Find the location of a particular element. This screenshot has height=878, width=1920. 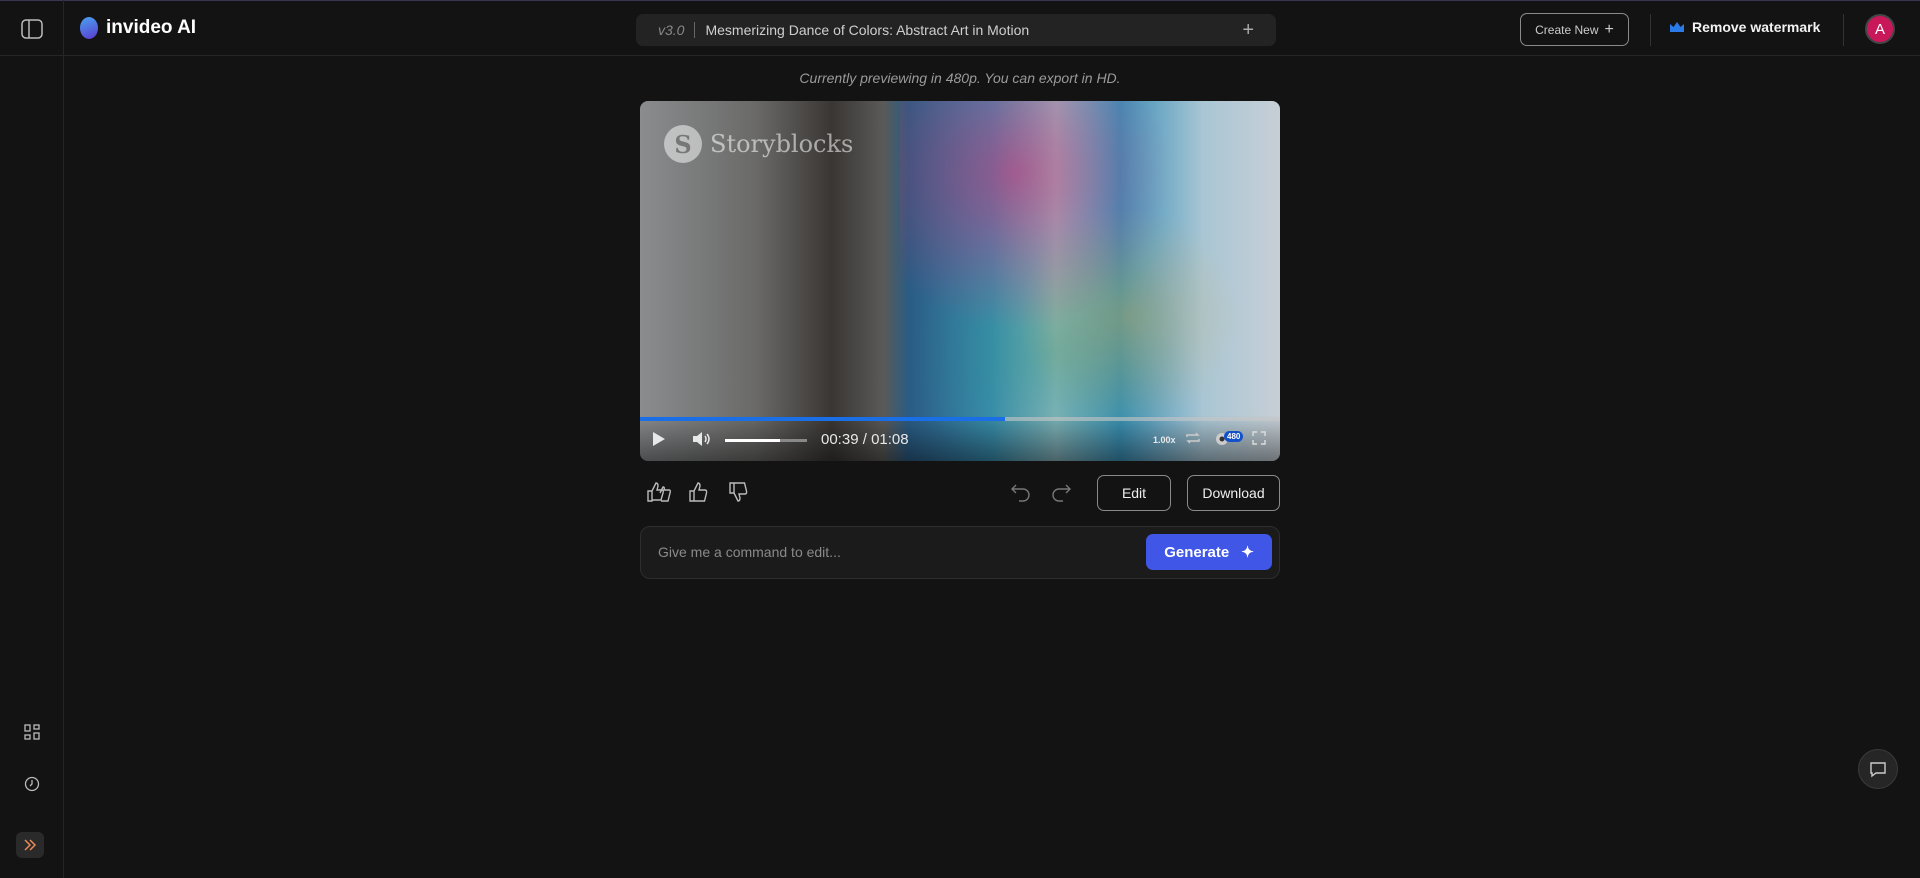

create-new-button: Create New + is located at coordinates (1574, 29).